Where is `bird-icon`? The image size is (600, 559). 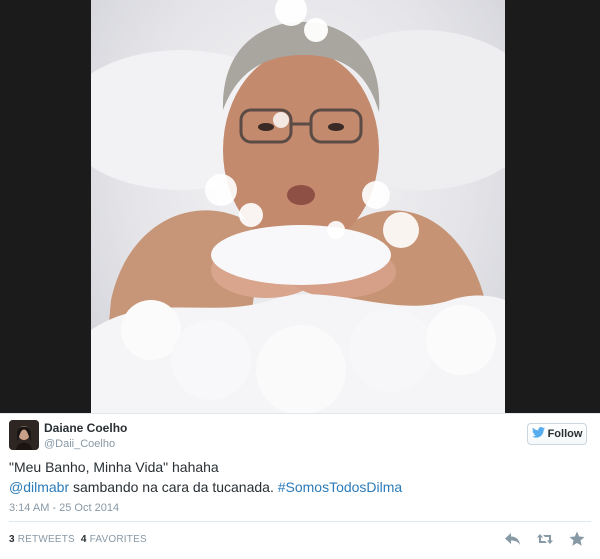
bird-icon is located at coordinates (538, 434).